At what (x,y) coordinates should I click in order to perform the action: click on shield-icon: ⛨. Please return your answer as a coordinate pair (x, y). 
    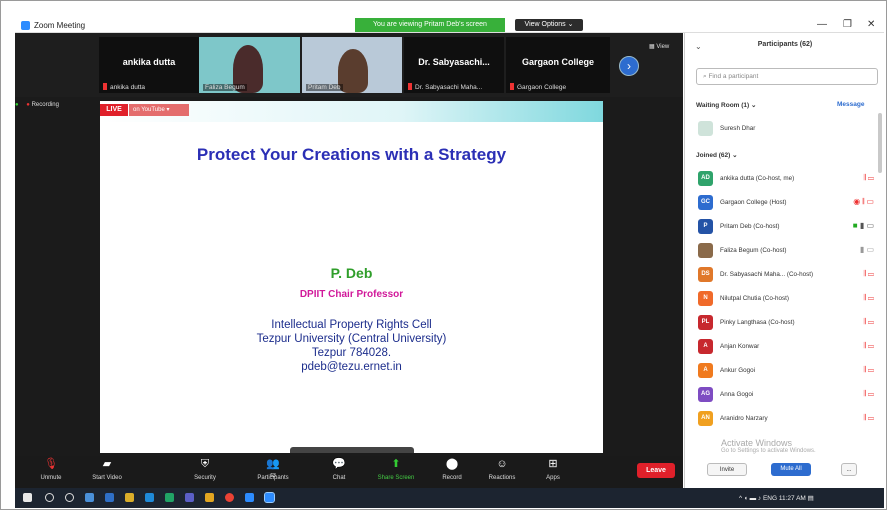
    Looking at the image, I should click on (205, 464).